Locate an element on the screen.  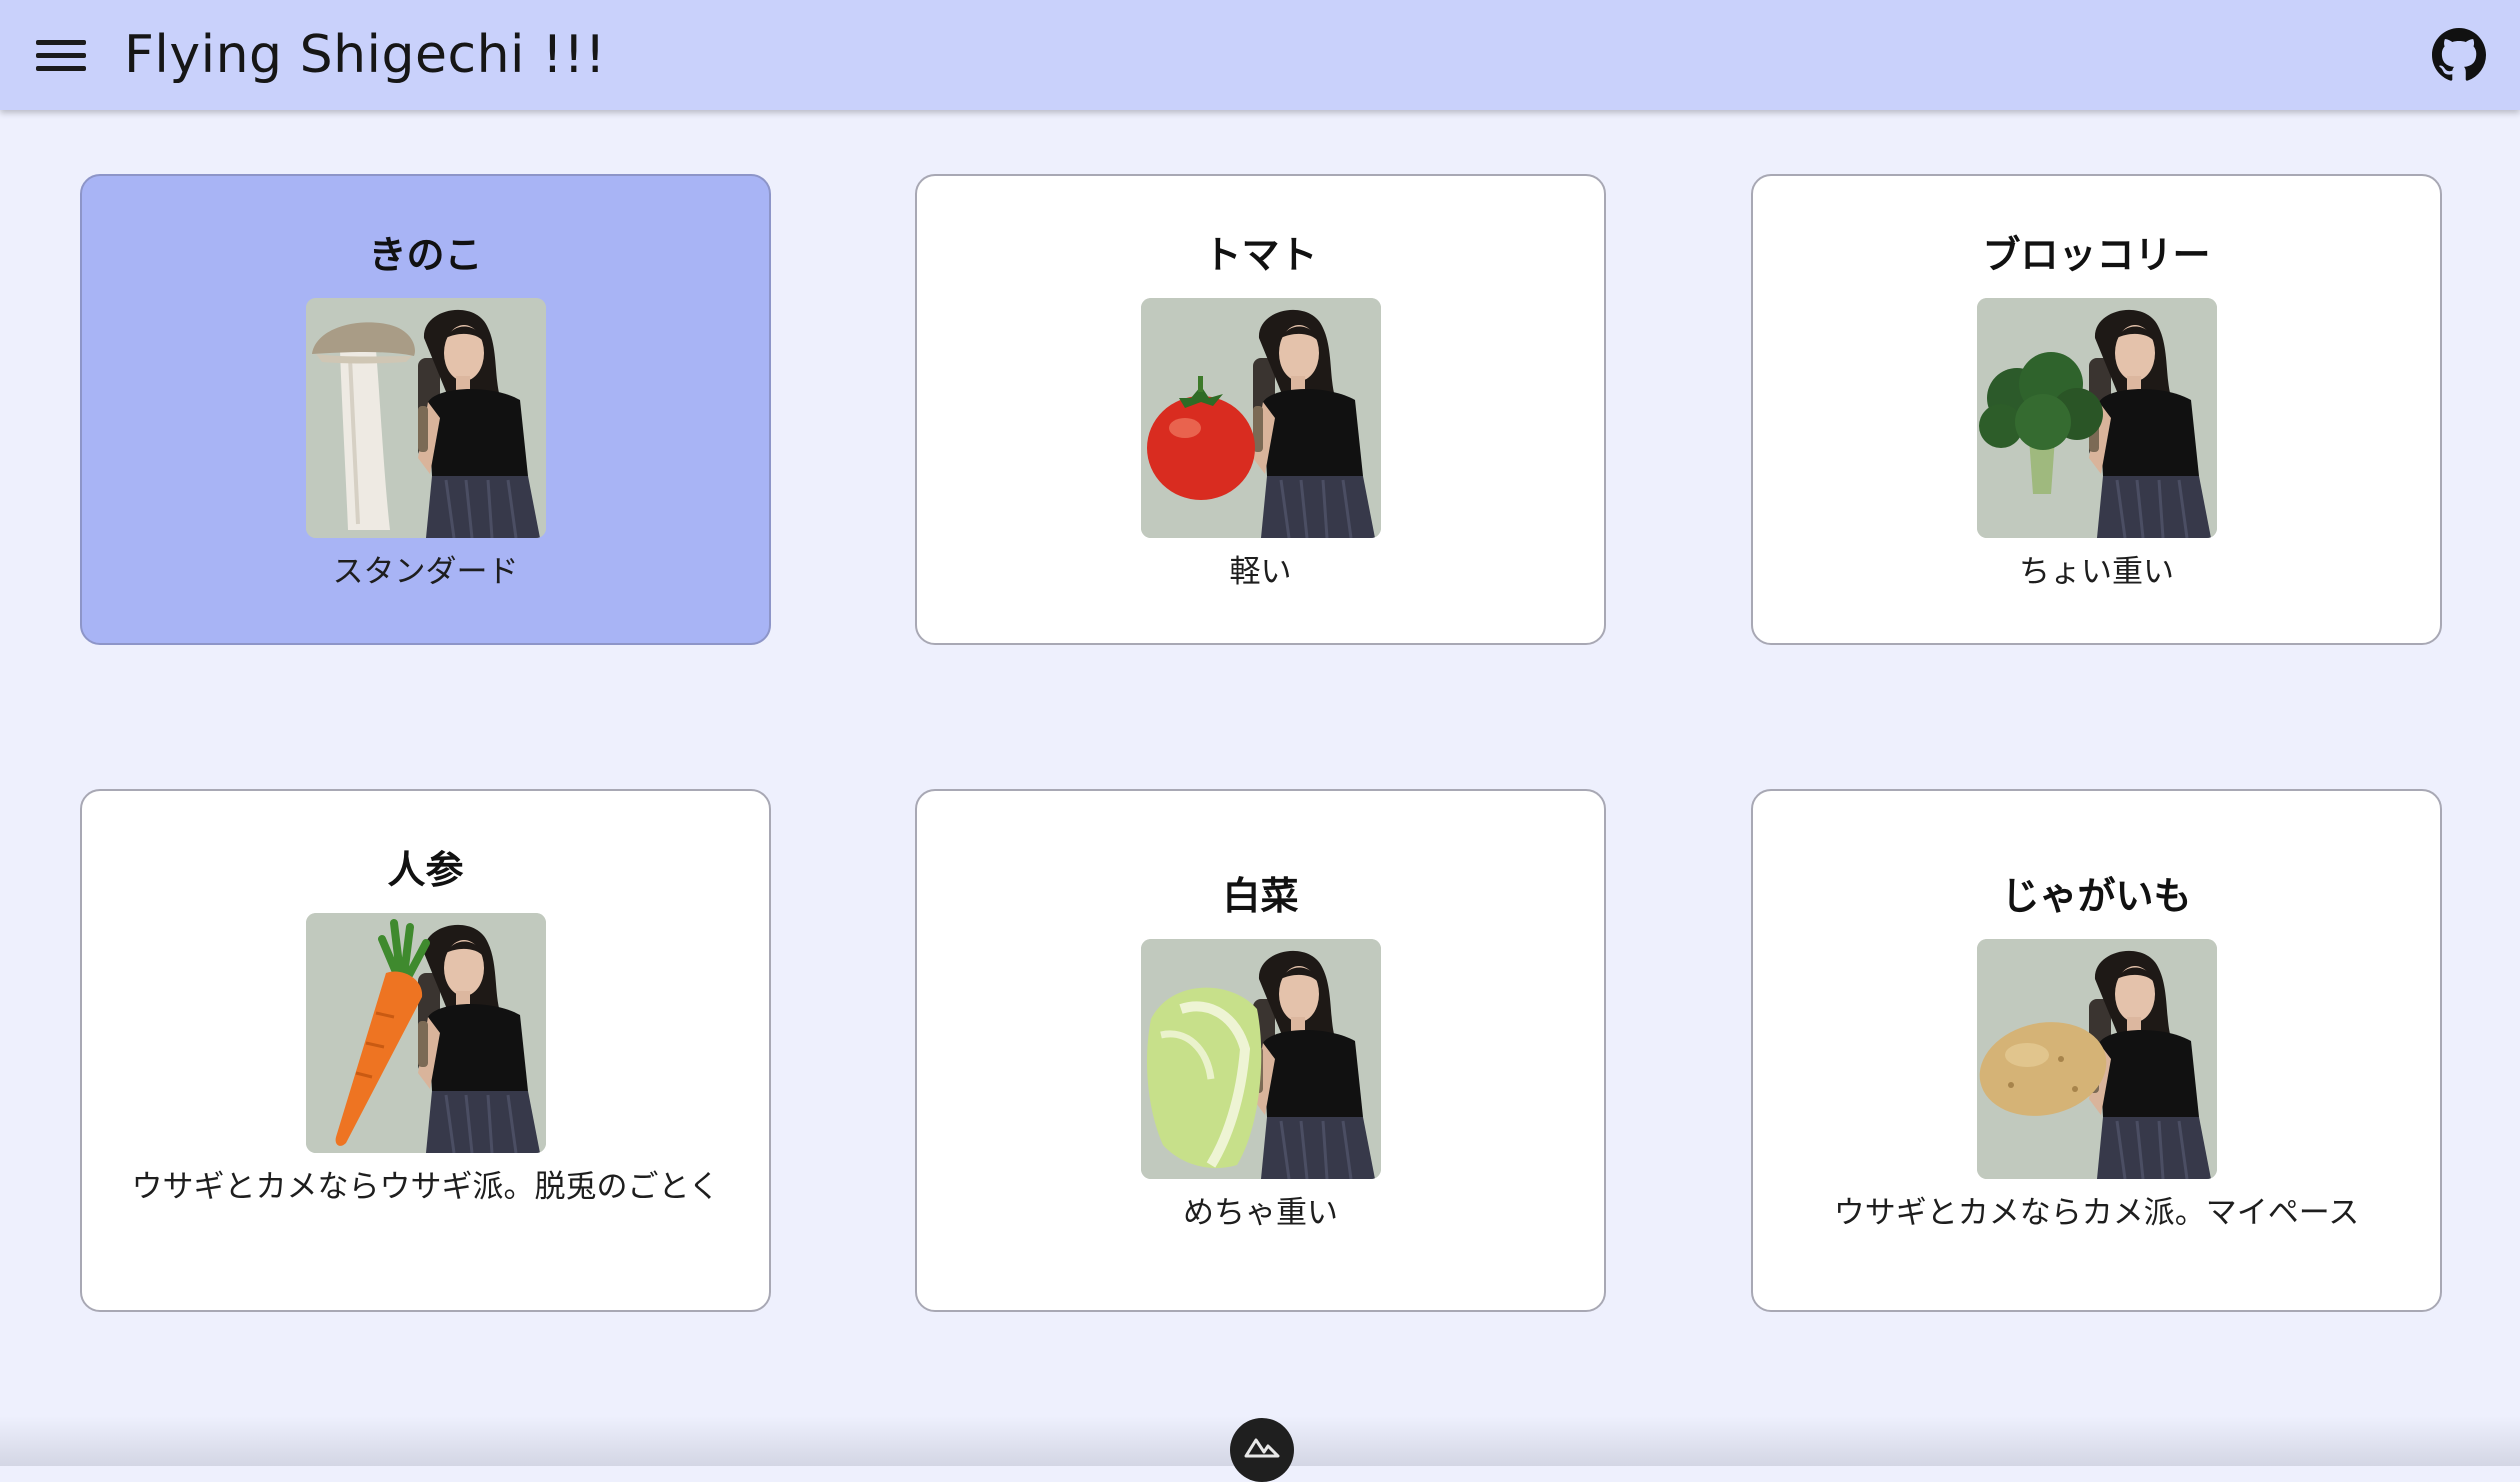
tomato-image is located at coordinates (1260, 418).